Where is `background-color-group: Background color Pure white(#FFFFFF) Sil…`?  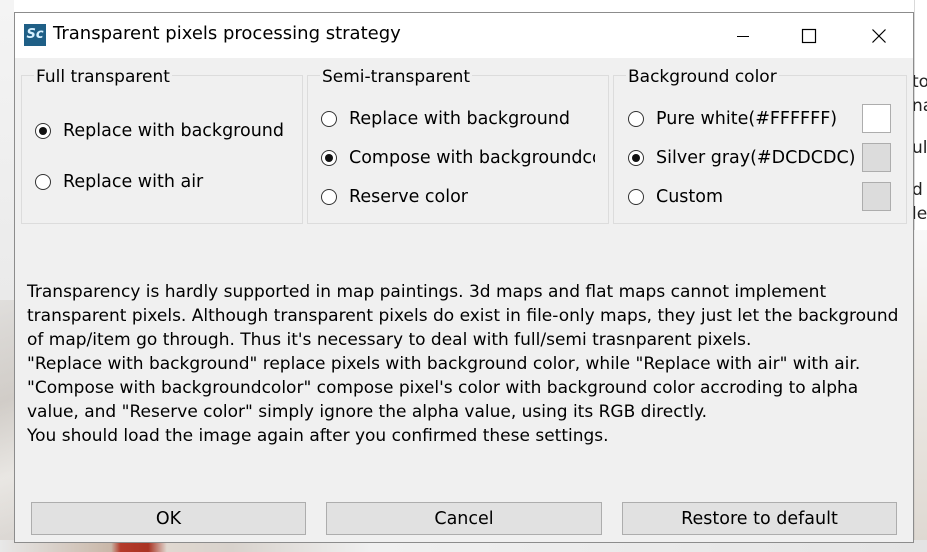 background-color-group: Background color Pure white(#FFFFFF) Sil… is located at coordinates (760, 145).